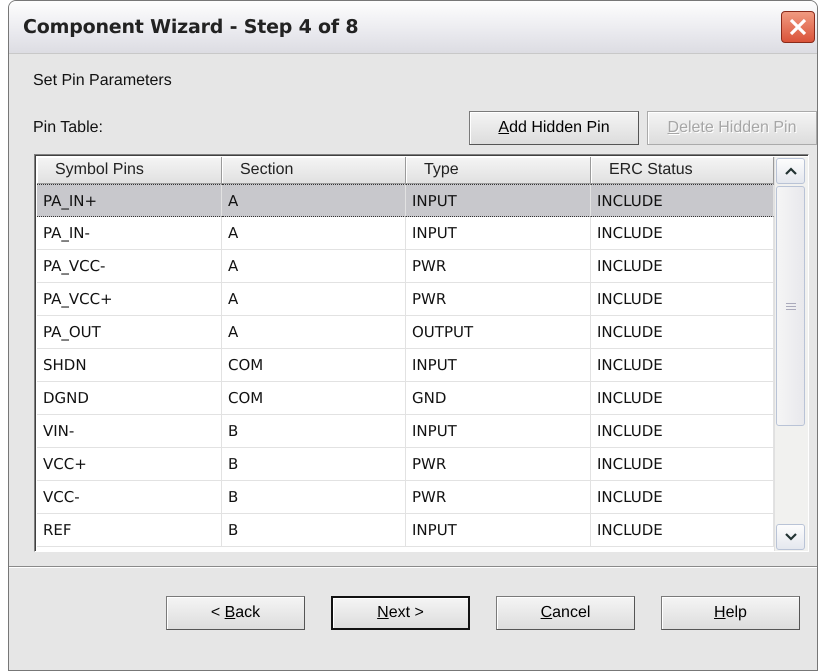 This screenshot has height=671, width=820. What do you see at coordinates (314, 170) in the screenshot?
I see `column-header: Section` at bounding box center [314, 170].